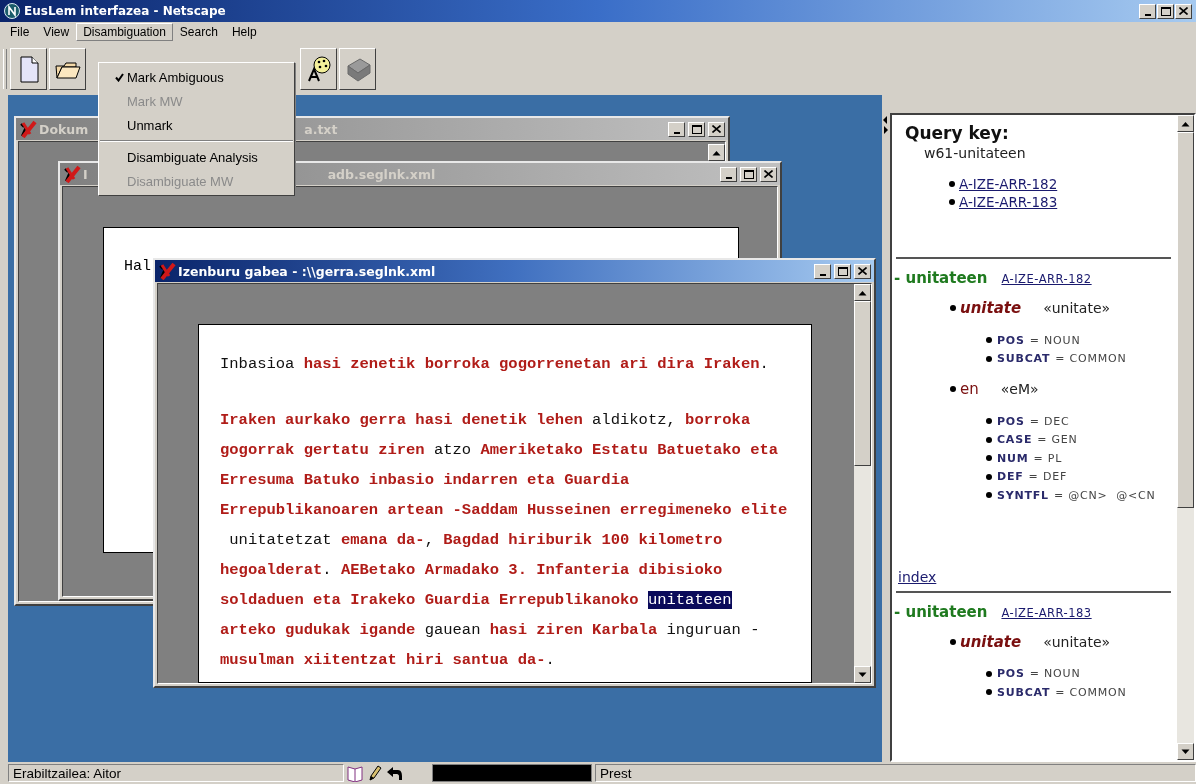  What do you see at coordinates (689, 600) in the screenshot?
I see `selected-word: unitateen` at bounding box center [689, 600].